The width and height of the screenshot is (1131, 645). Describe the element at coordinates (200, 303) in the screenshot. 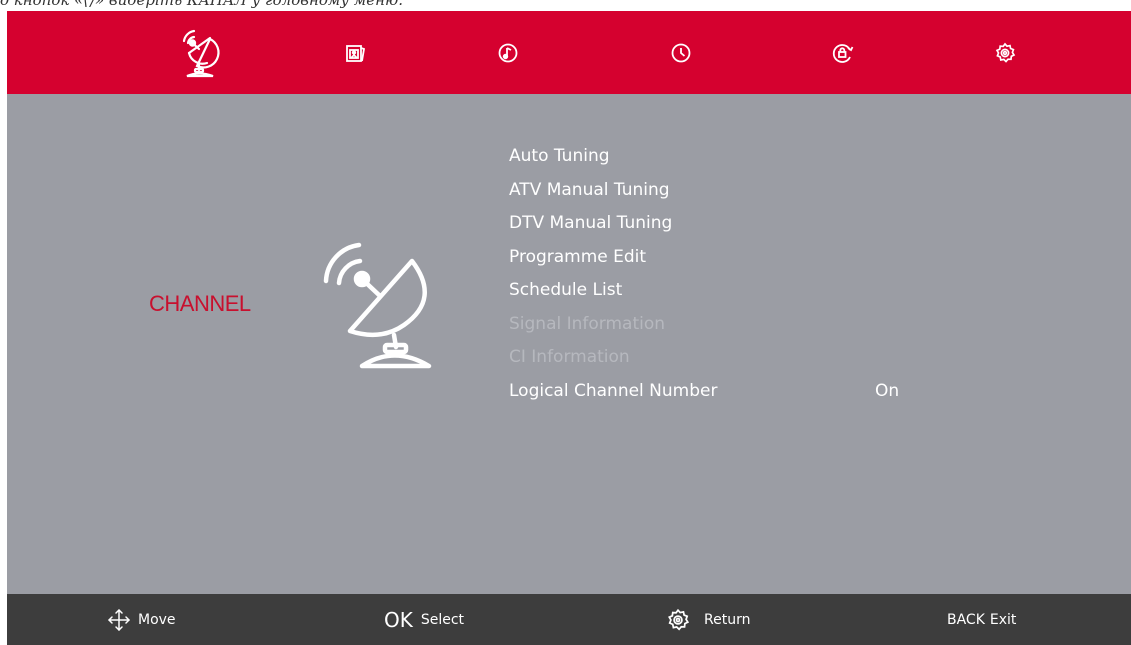

I see `section-title: CHANNEL` at that location.